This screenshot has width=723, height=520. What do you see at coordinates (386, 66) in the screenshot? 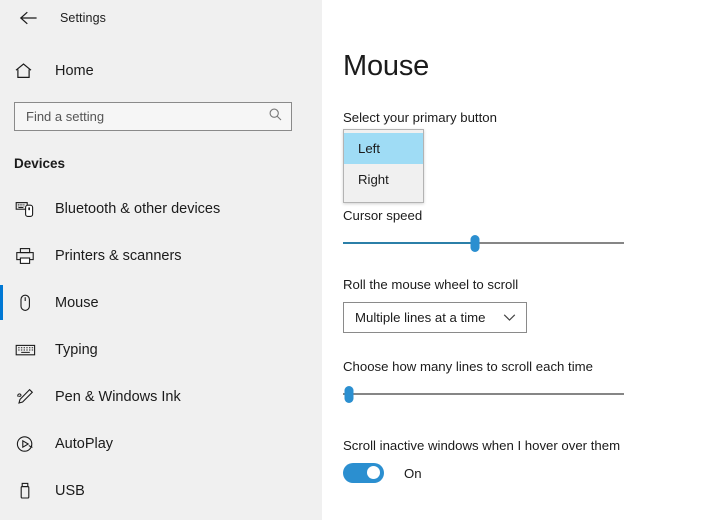
I see `page-title: Mouse` at bounding box center [386, 66].